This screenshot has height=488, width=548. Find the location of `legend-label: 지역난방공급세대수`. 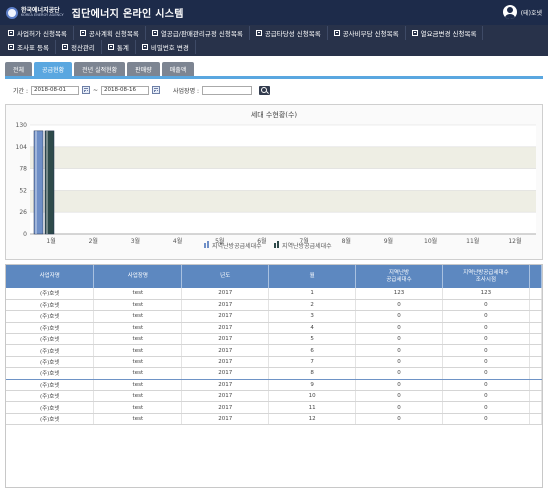

legend-label: 지역난방공급세대수 is located at coordinates (237, 246).